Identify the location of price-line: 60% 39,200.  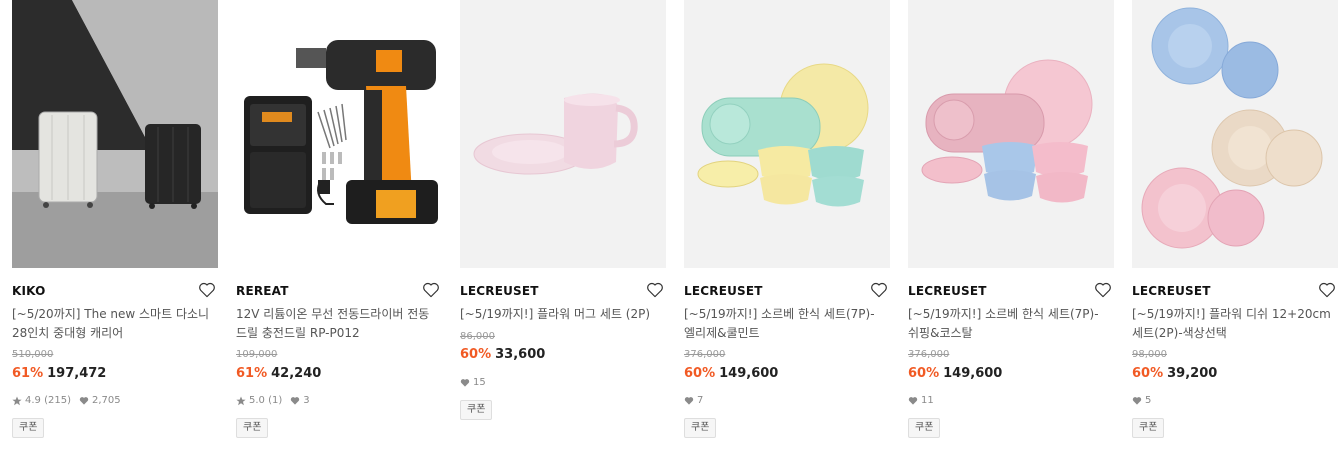
(1174, 373).